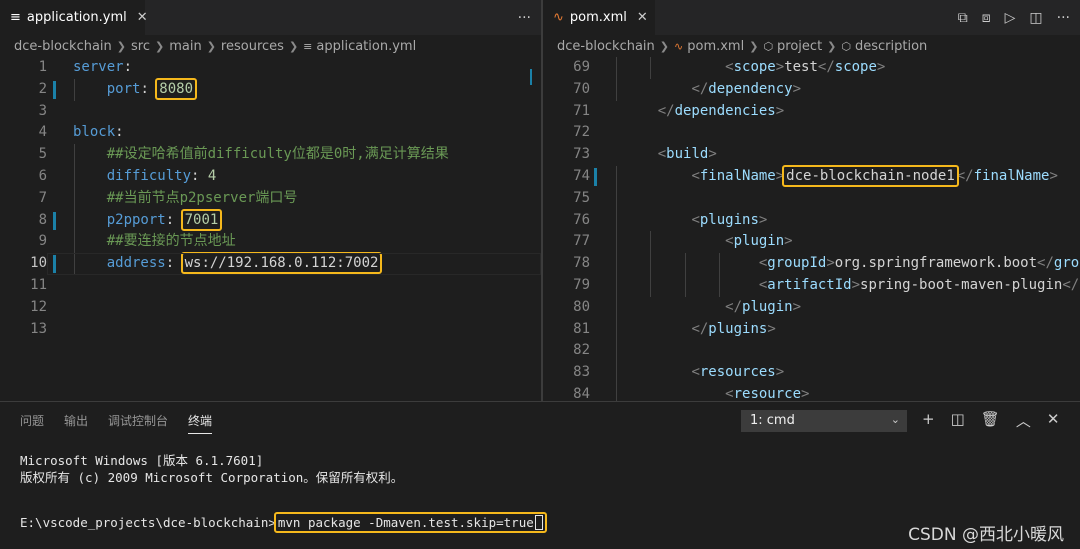 This screenshot has width=1080, height=549. I want to click on code-line: 73 <build>, so click(811, 155).